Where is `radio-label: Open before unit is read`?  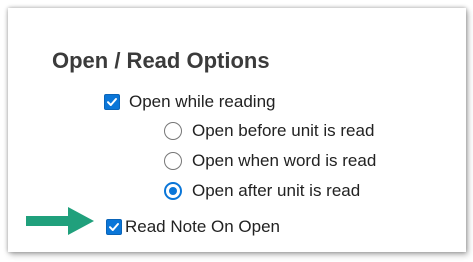
radio-label: Open before unit is read is located at coordinates (283, 130).